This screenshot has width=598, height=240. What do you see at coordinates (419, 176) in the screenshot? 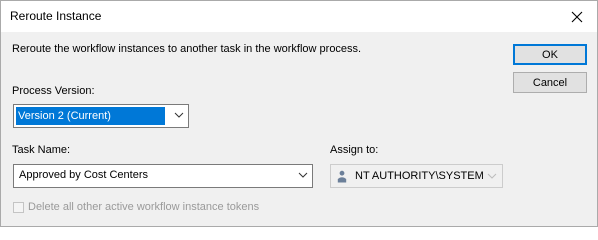
I see `assign-to-value: NT AUTHORITY\SYSTEM` at bounding box center [419, 176].